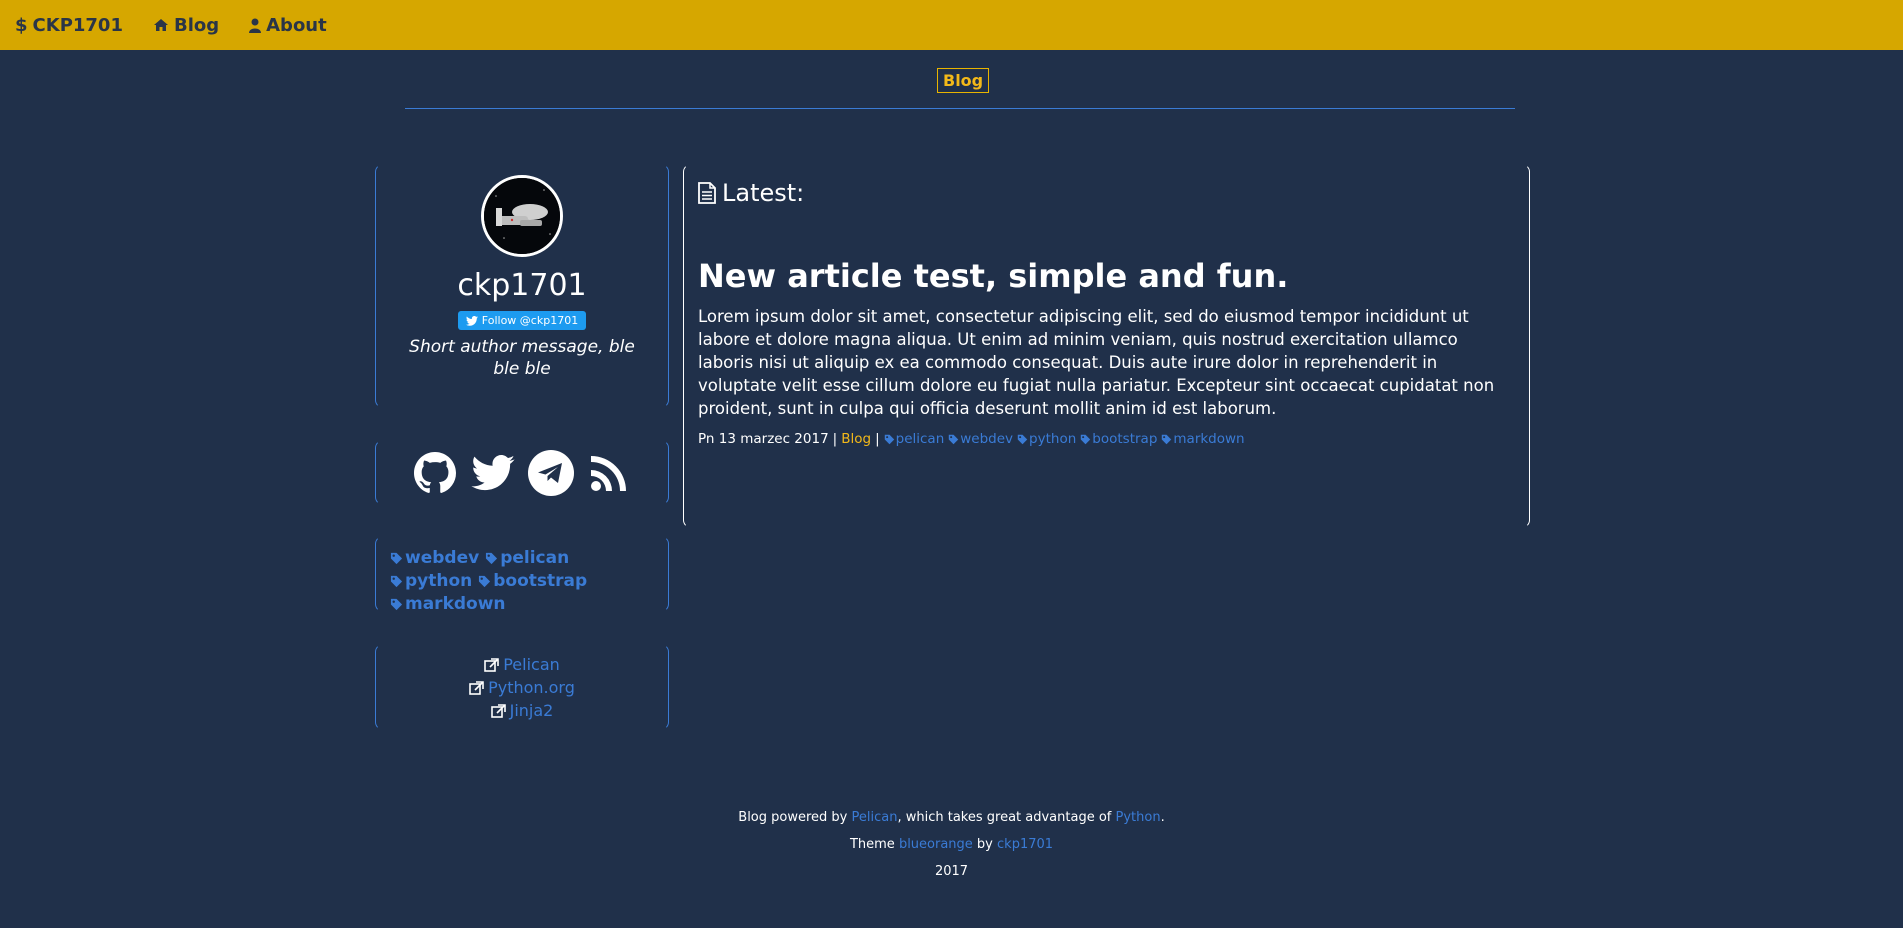 The image size is (1903, 928). What do you see at coordinates (531, 710) in the screenshot?
I see `external-link-label: Jinja2` at bounding box center [531, 710].